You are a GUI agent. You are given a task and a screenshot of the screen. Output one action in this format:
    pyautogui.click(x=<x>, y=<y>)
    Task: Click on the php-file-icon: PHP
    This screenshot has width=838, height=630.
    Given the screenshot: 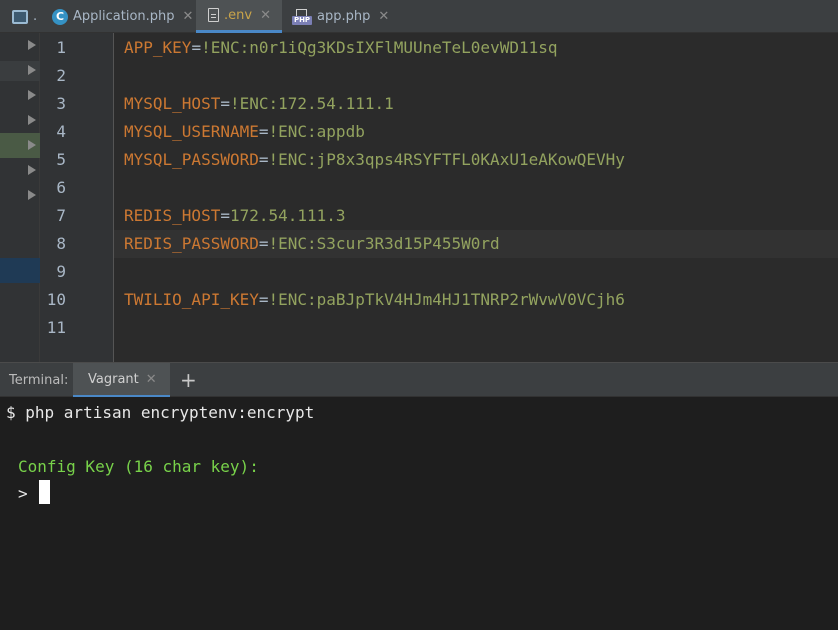 What is the action you would take?
    pyautogui.click(x=302, y=16)
    